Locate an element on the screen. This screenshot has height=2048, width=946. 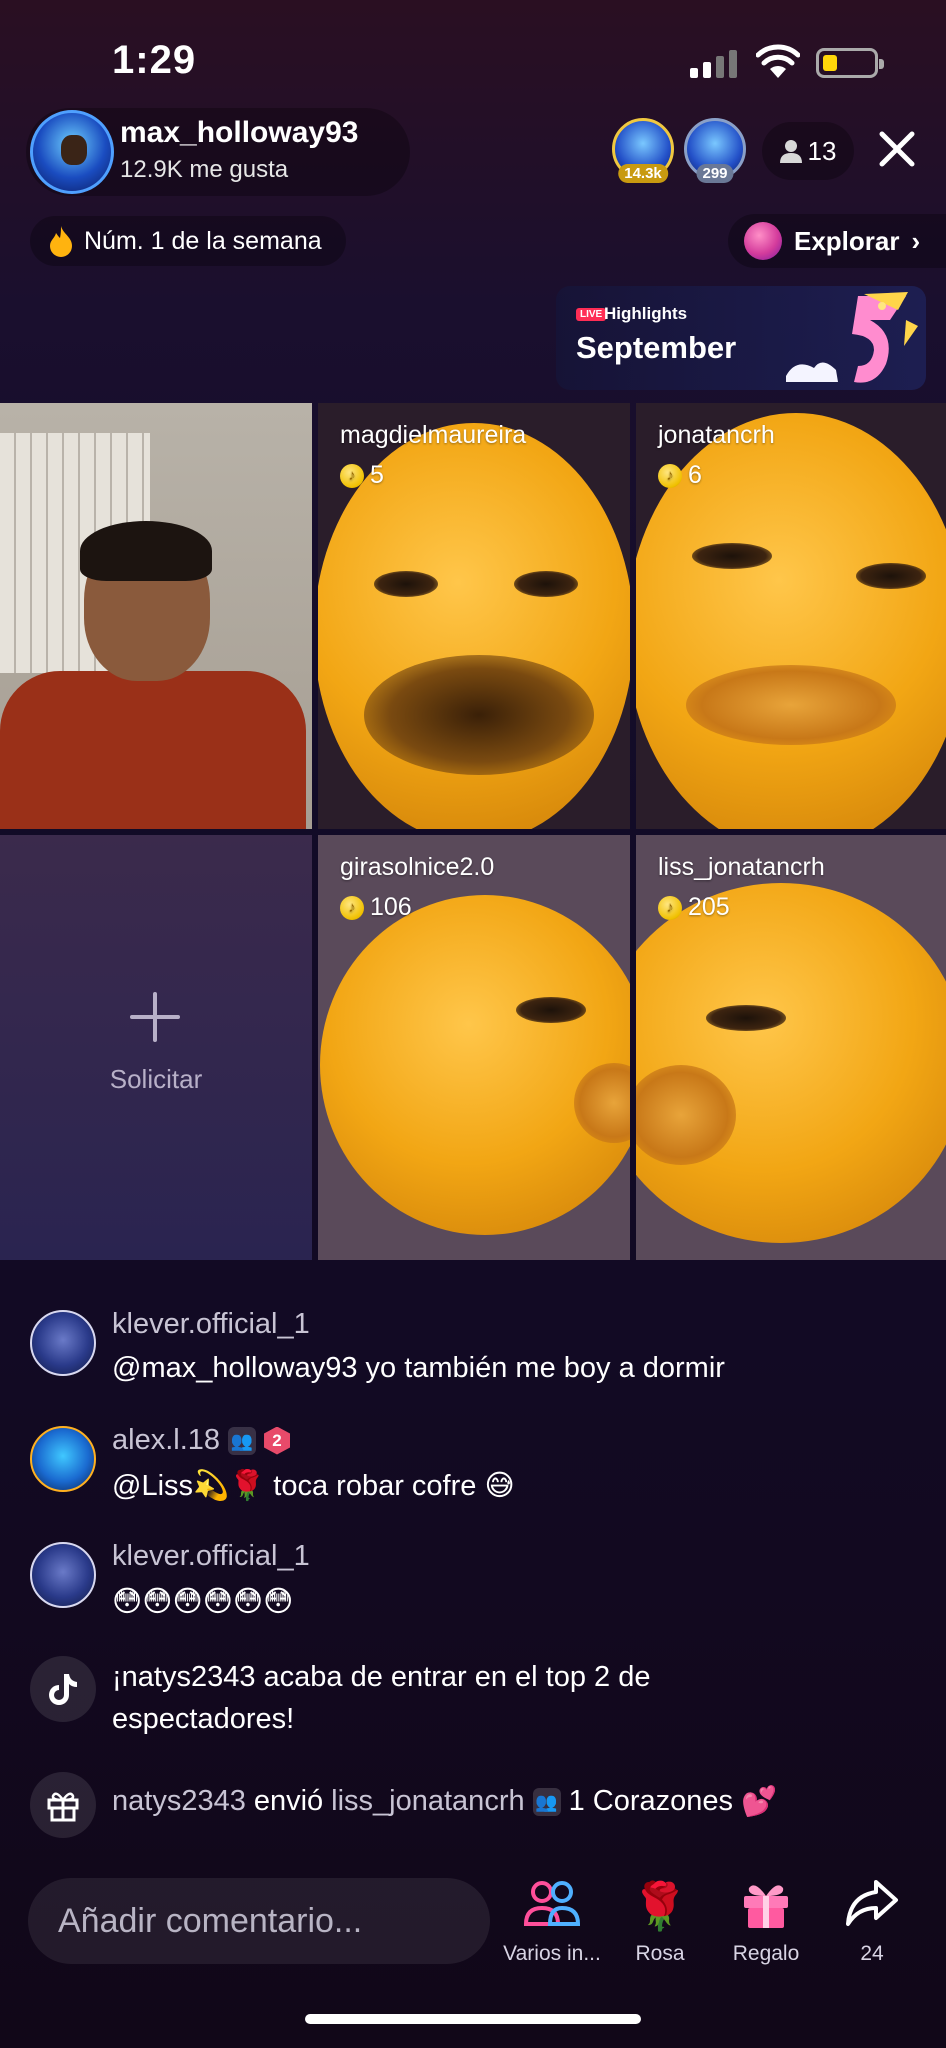
rose-icon: 🌹 is located at coordinates (660, 1906).